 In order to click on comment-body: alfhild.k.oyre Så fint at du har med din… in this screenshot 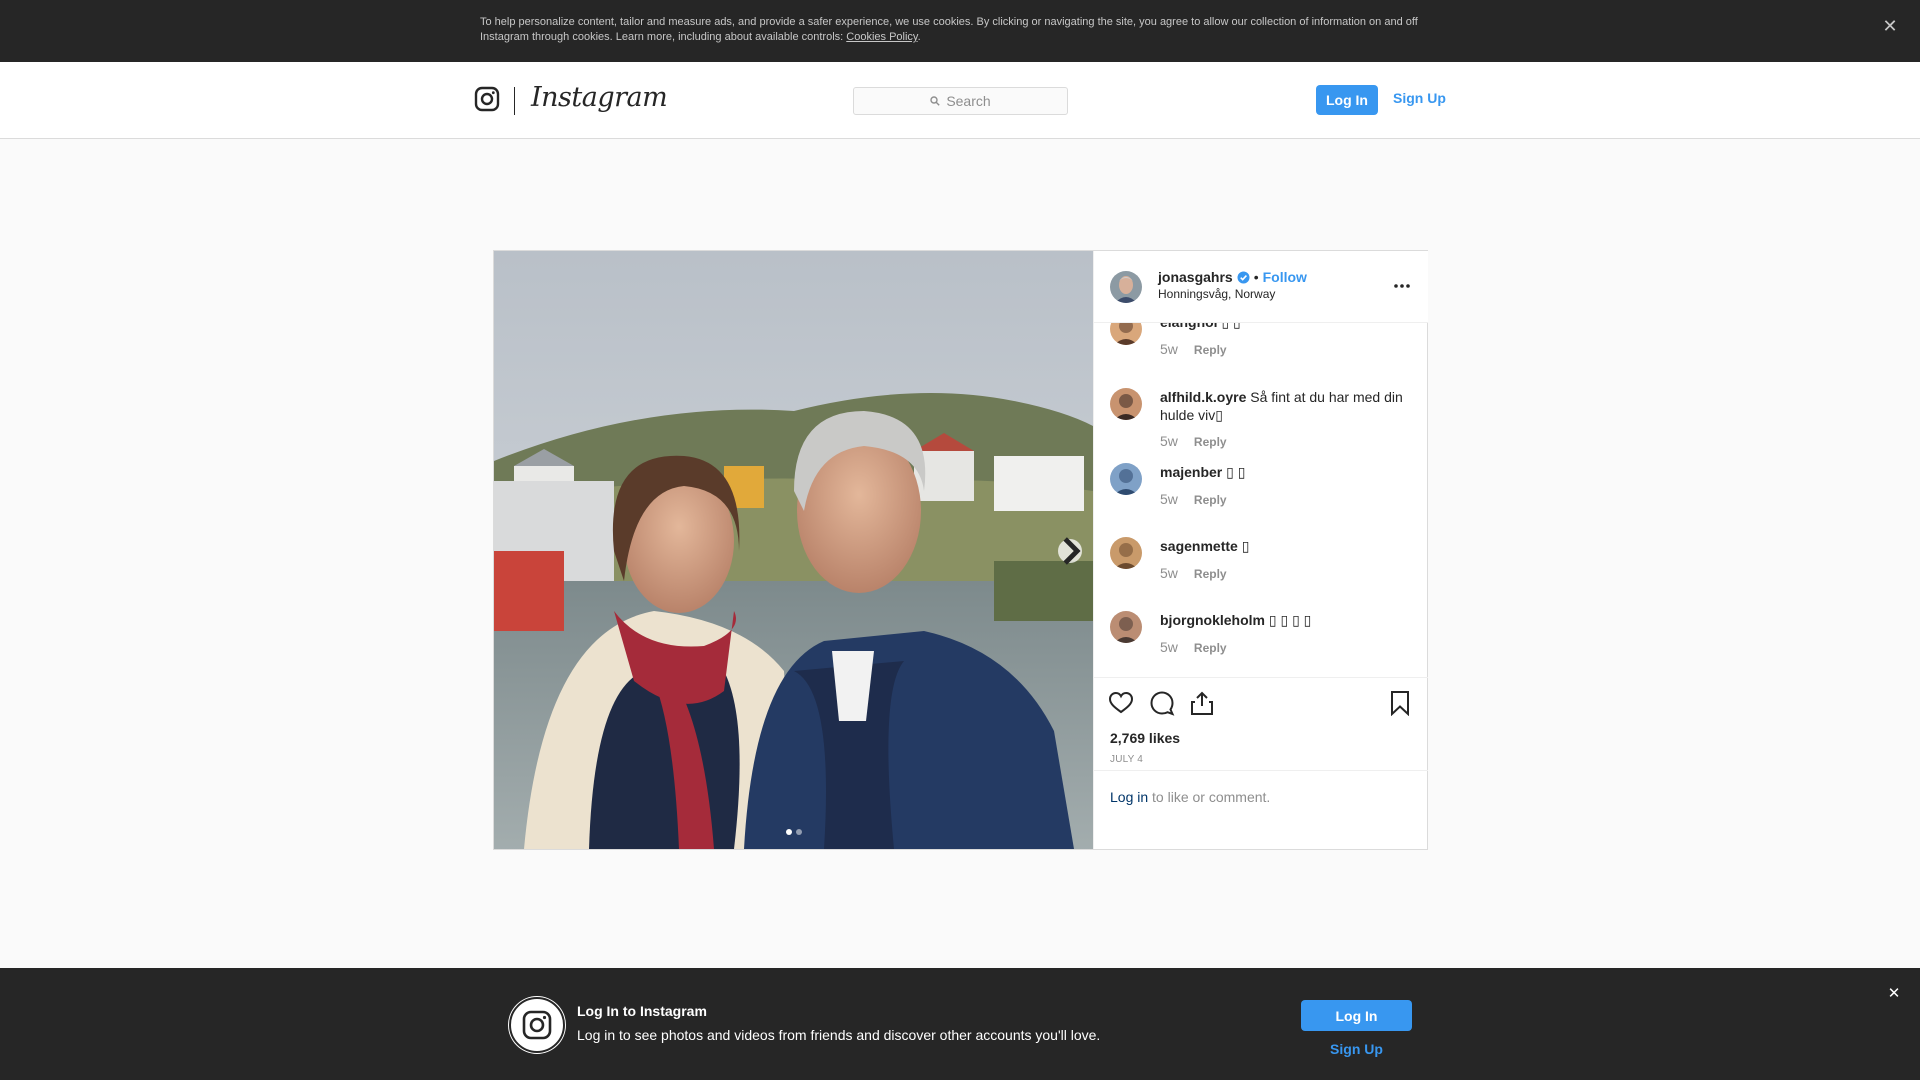, I will do `click(1287, 406)`.